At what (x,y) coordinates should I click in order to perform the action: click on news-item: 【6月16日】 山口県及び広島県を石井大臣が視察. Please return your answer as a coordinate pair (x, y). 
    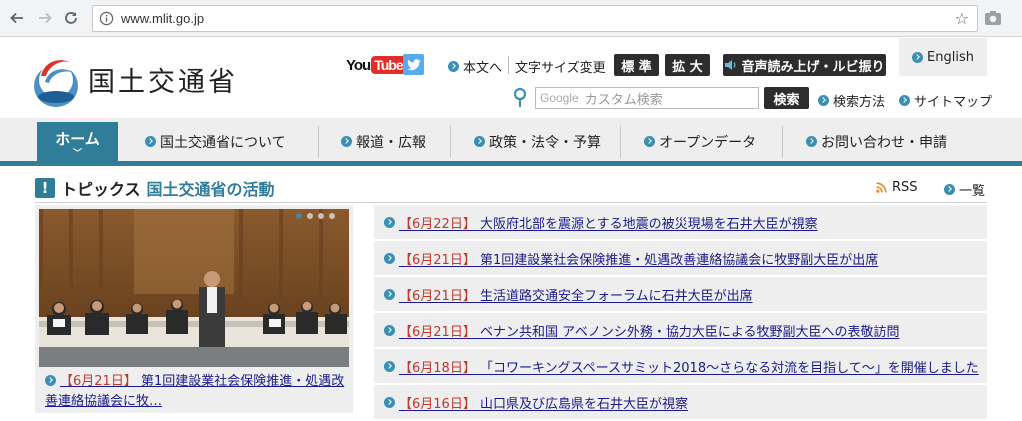
    Looking at the image, I should click on (680, 402).